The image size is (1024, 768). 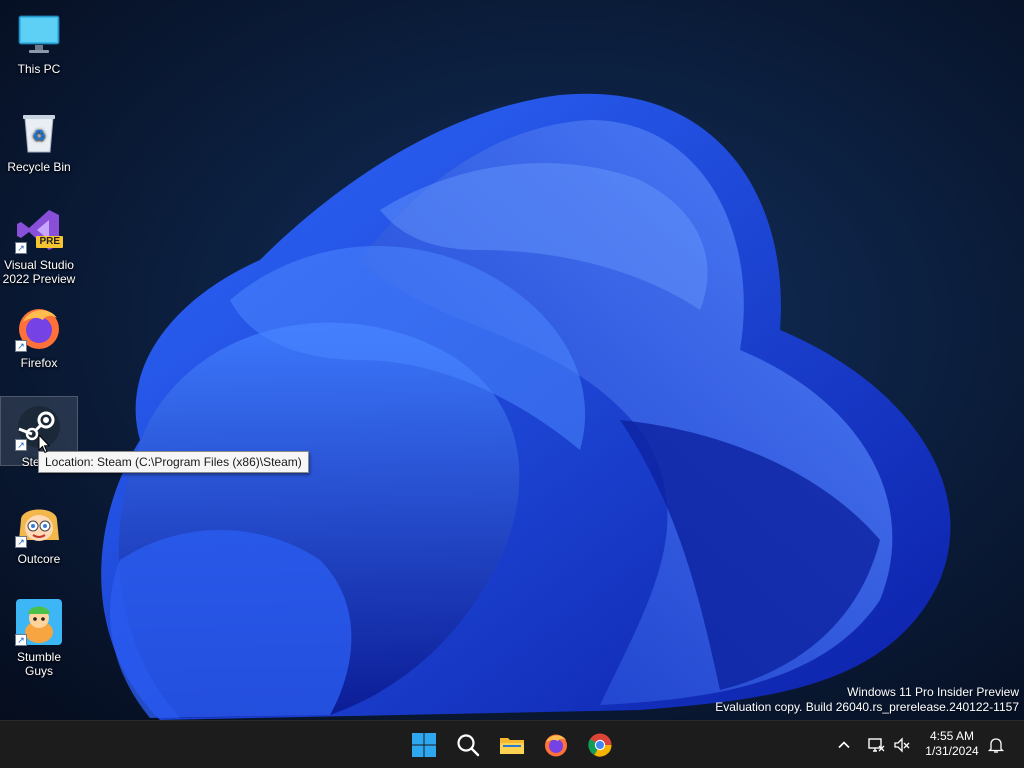 What do you see at coordinates (39, 34) in the screenshot?
I see `monitor-icon` at bounding box center [39, 34].